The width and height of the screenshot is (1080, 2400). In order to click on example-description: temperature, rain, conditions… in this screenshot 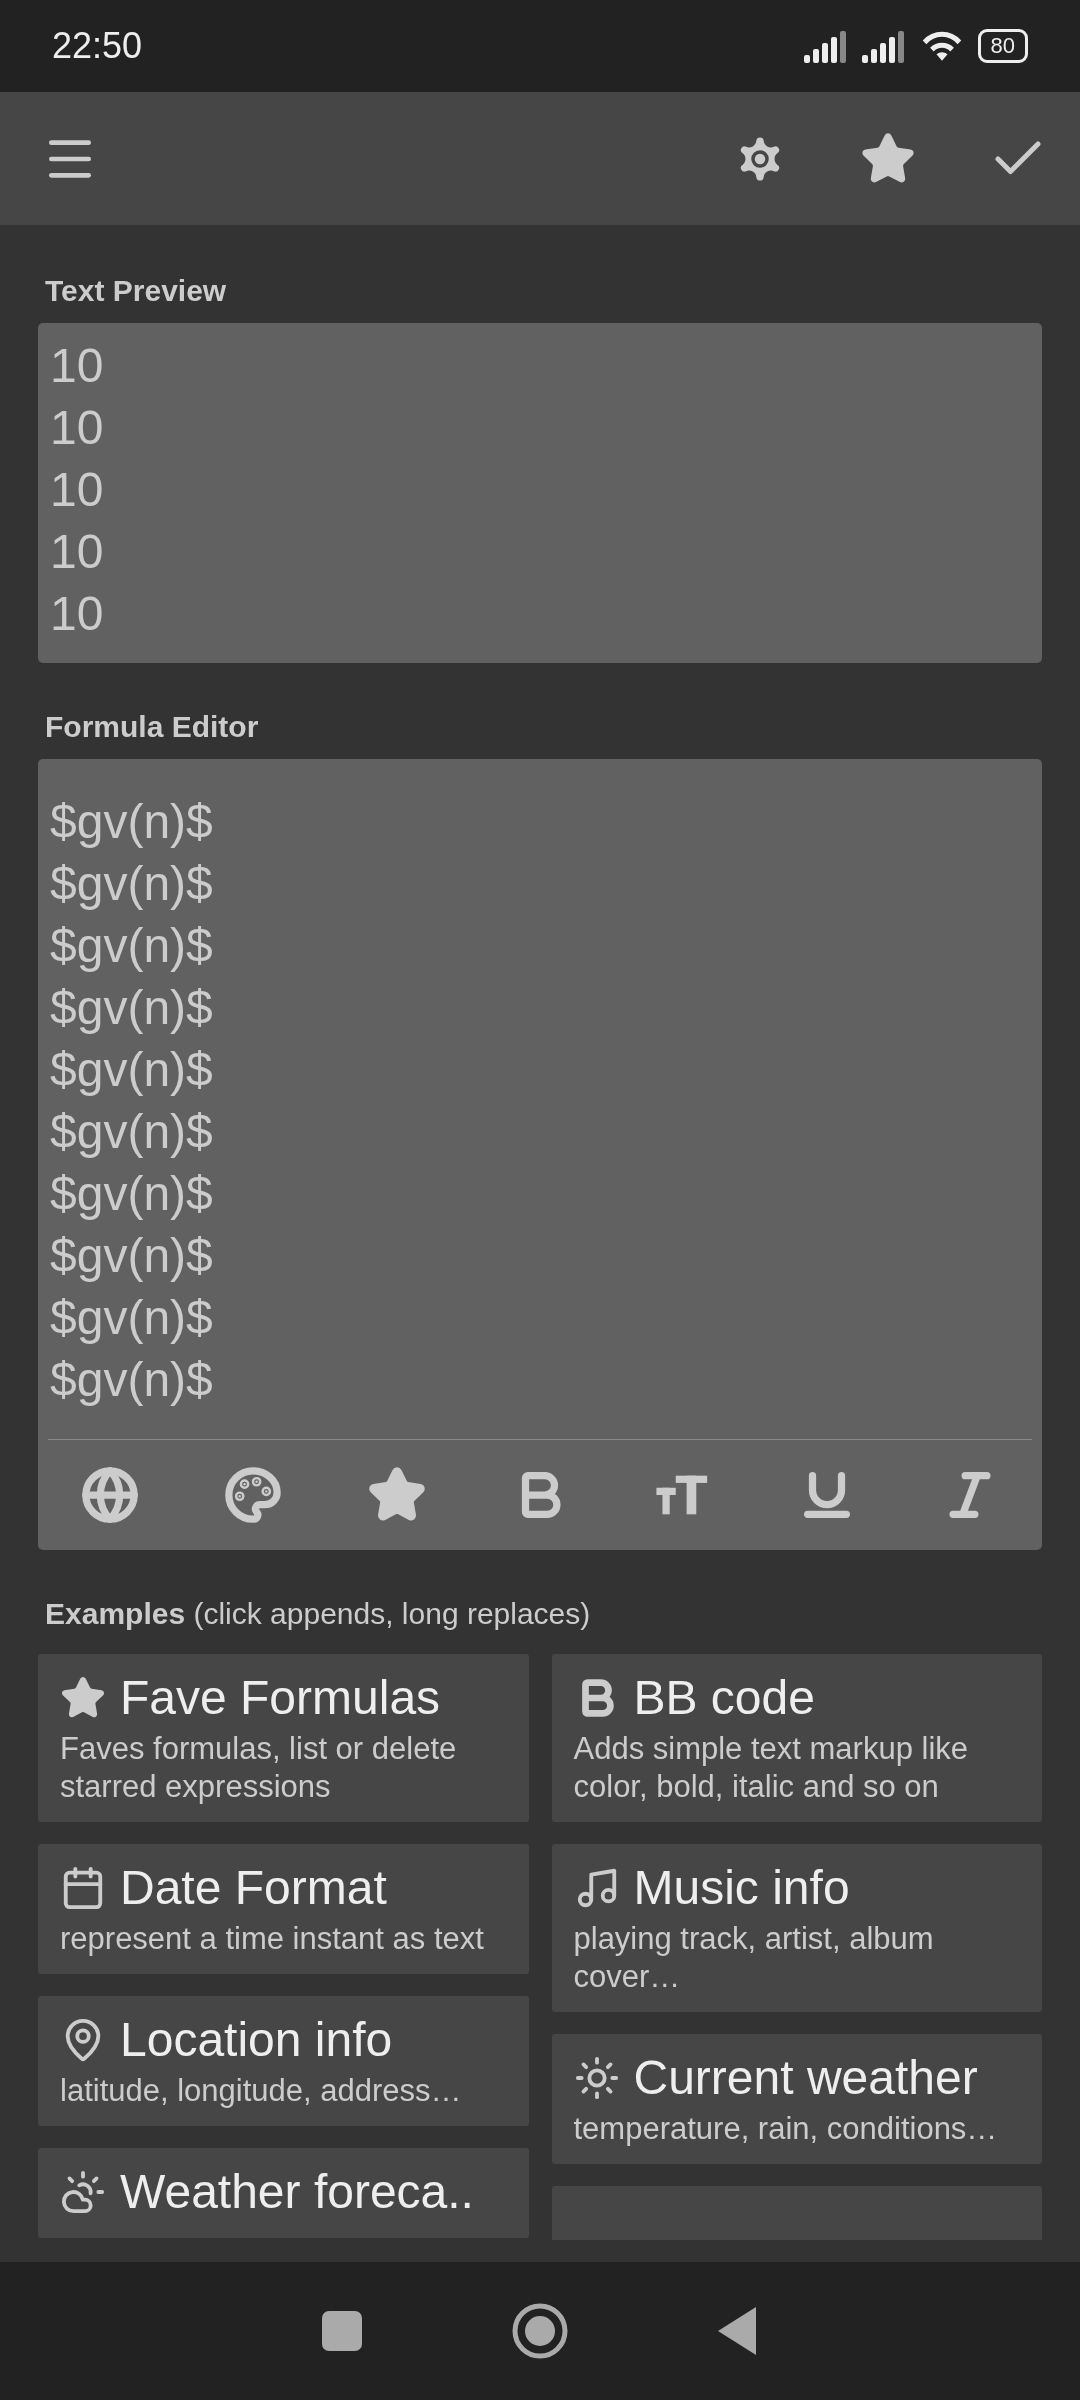, I will do `click(786, 2129)`.